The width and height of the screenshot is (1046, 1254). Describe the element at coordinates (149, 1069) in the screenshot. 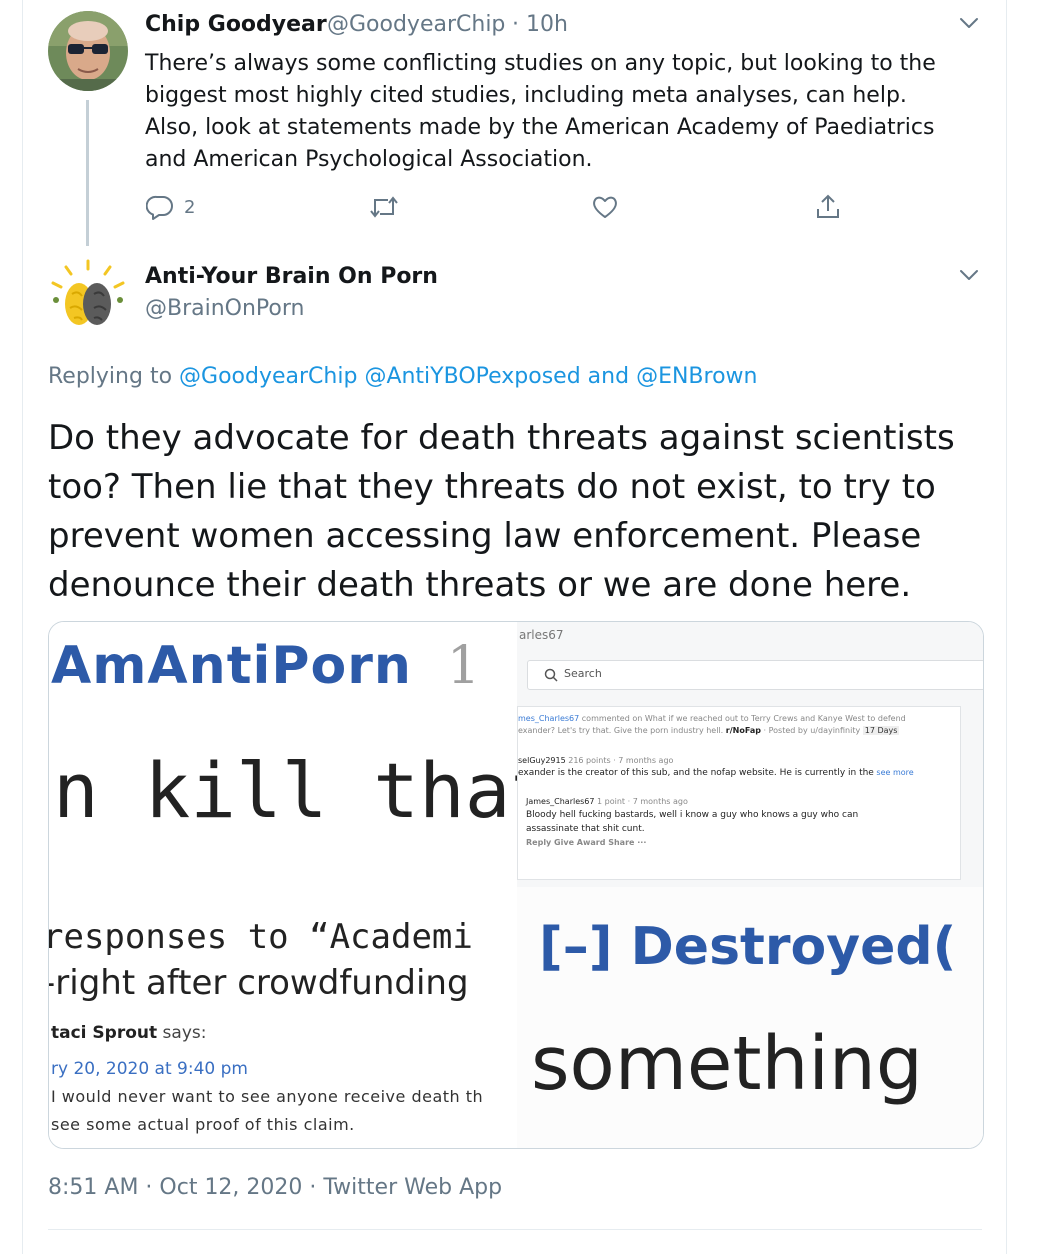

I see `media3-date: ry 20, 2020 at 9:40 pm` at that location.